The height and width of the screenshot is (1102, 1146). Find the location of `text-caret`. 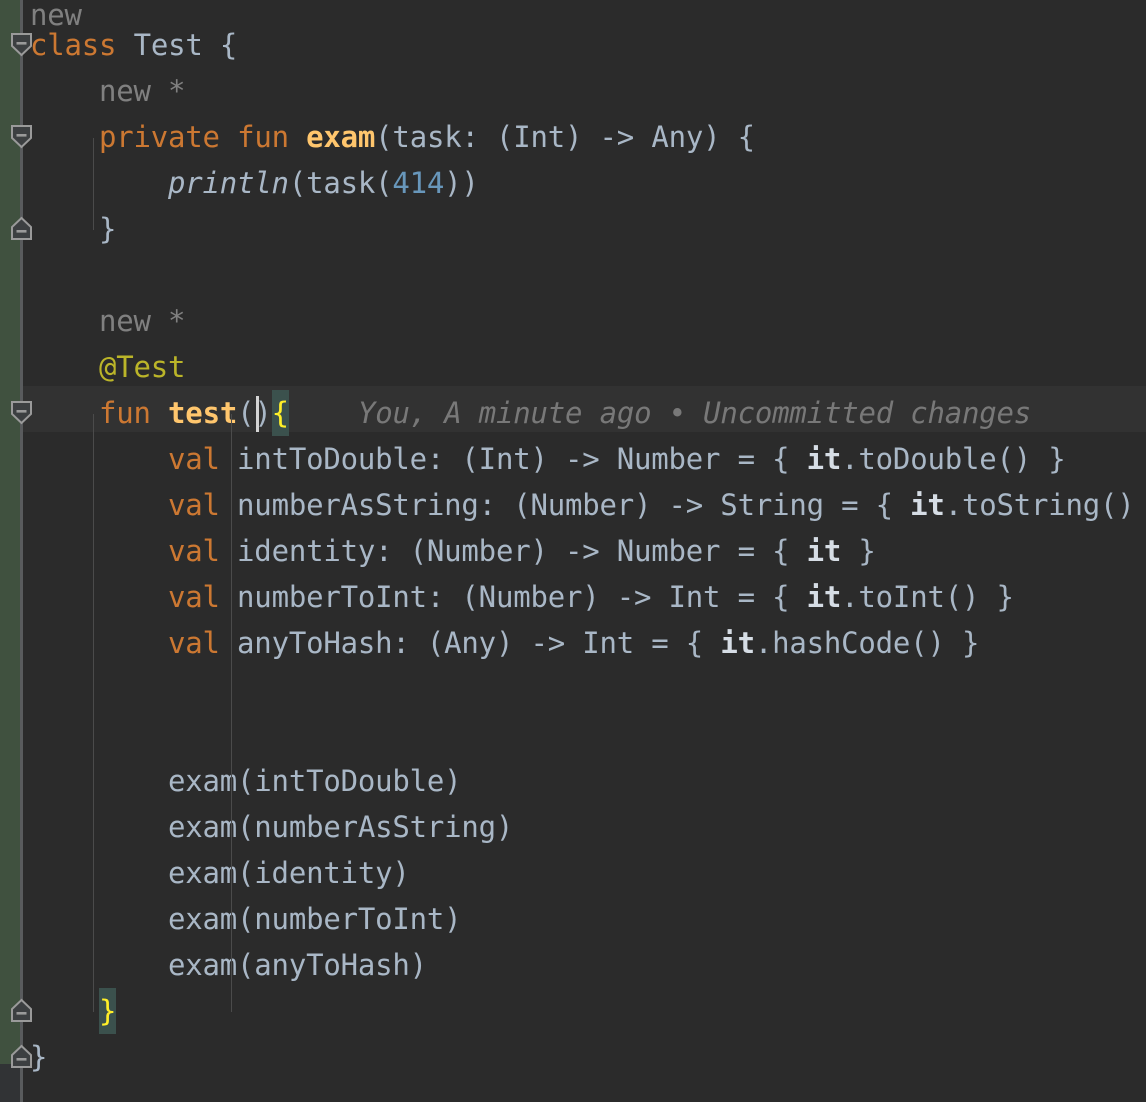

text-caret is located at coordinates (257, 414).